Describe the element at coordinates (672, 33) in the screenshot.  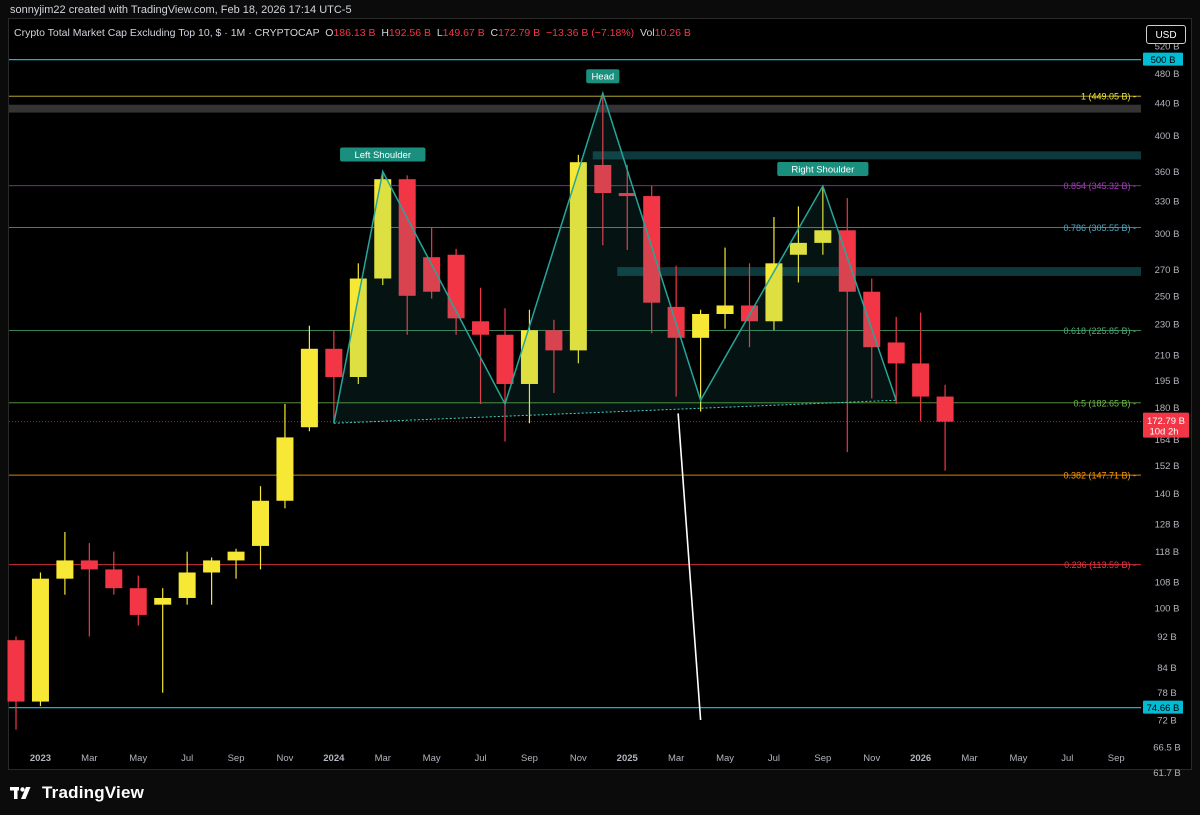
I see `volume-value: 10.26 B` at that location.